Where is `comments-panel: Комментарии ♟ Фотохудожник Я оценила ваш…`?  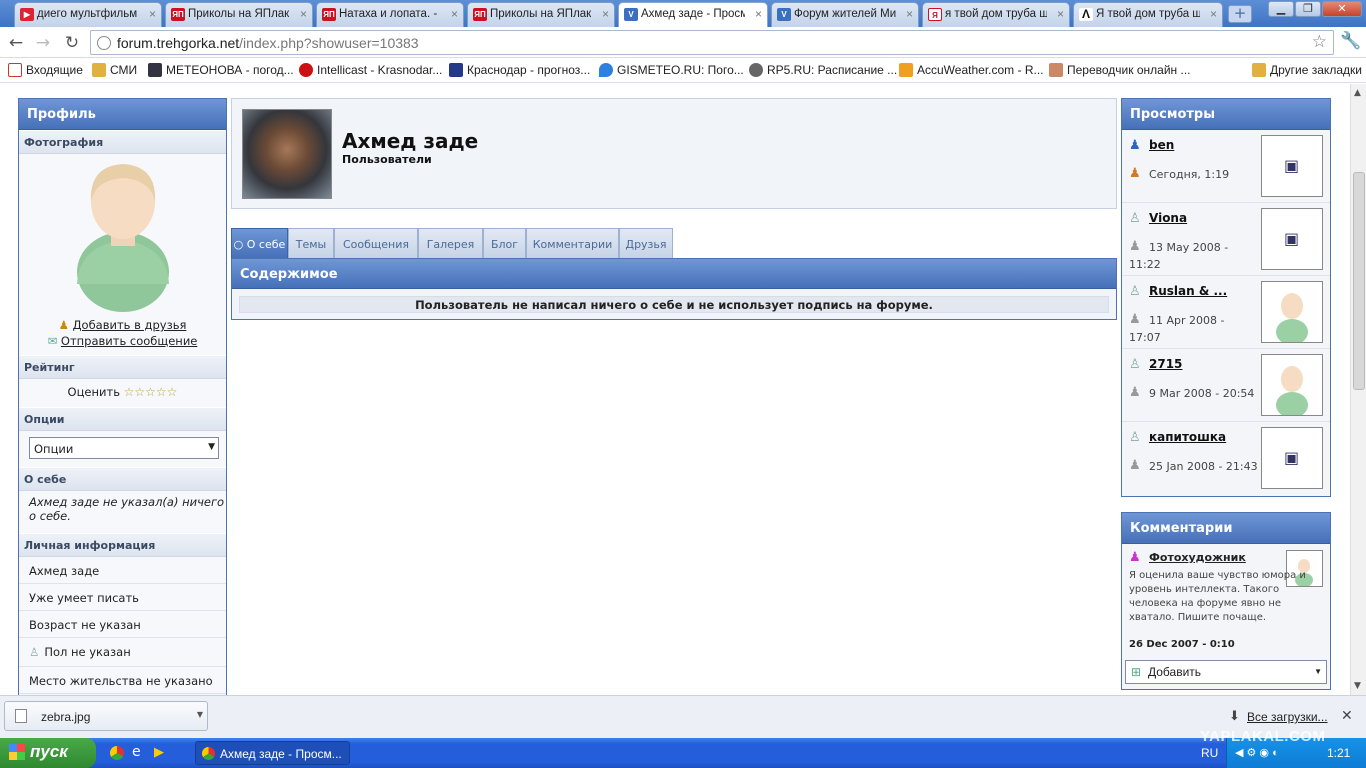
comments-panel: Комментарии ♟ Фотохудожник Я оценила ваш… is located at coordinates (1226, 601).